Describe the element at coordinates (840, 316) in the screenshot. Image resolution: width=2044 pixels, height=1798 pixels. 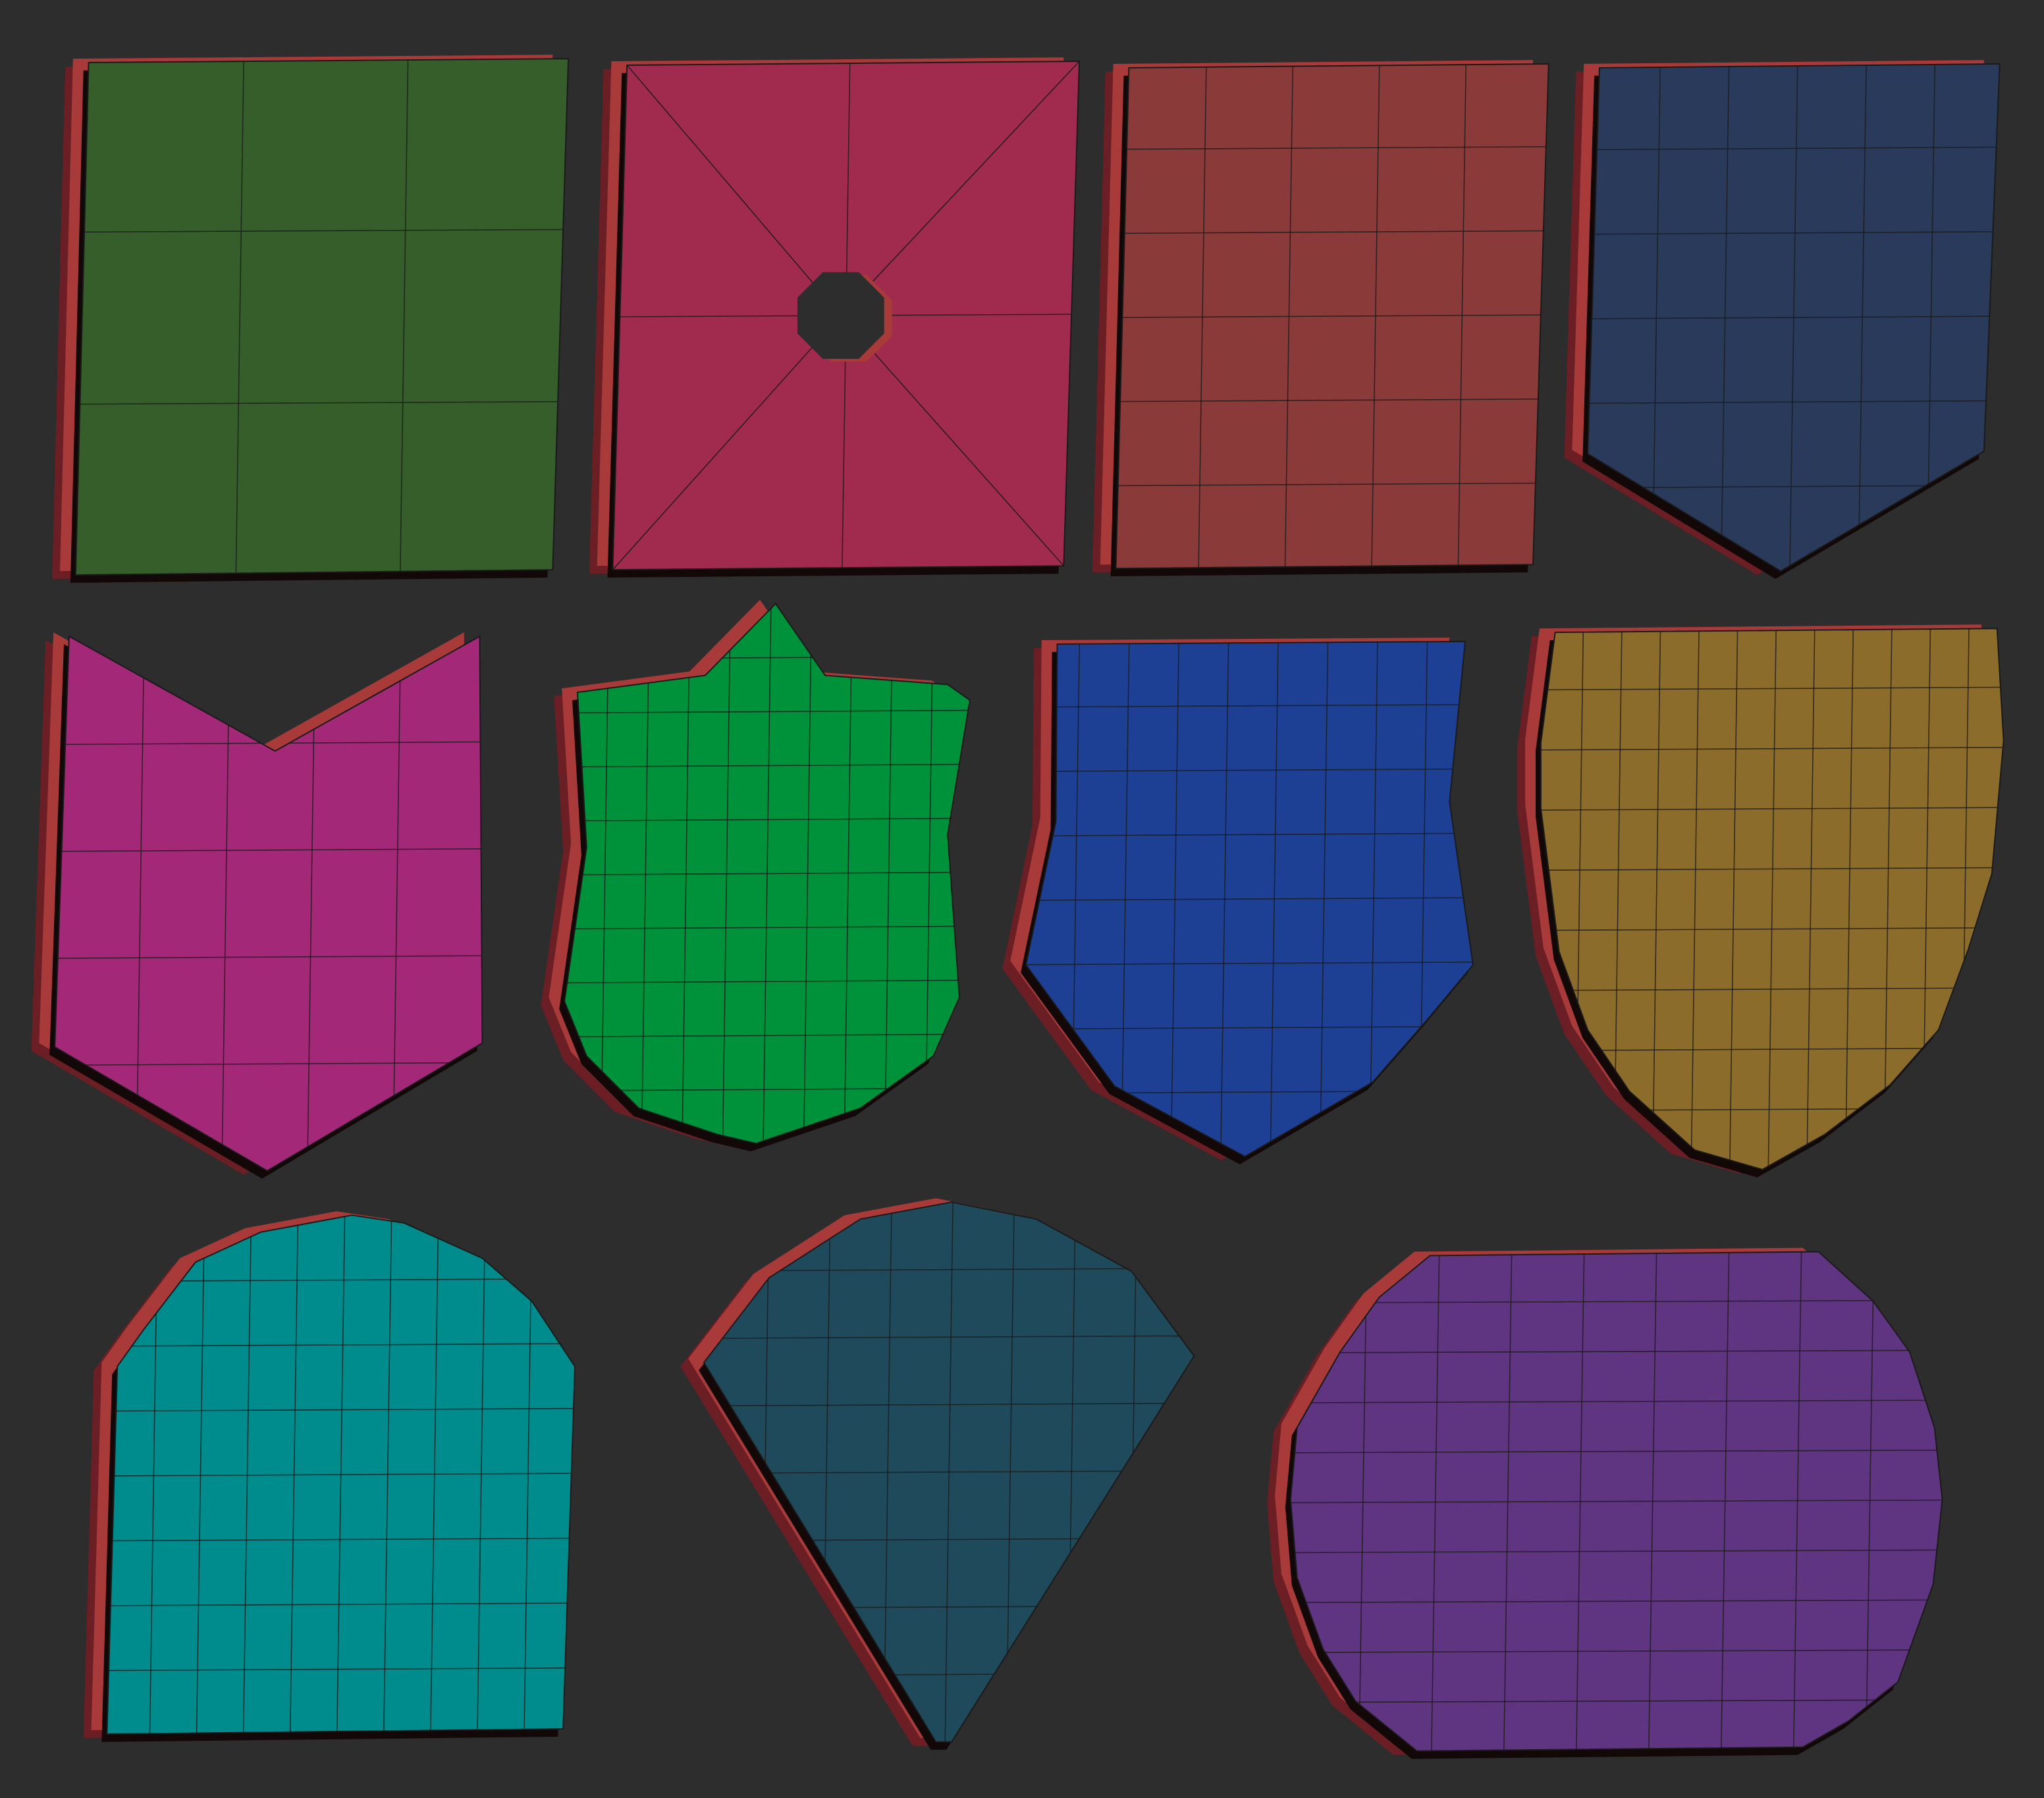
I see `center-hole` at that location.